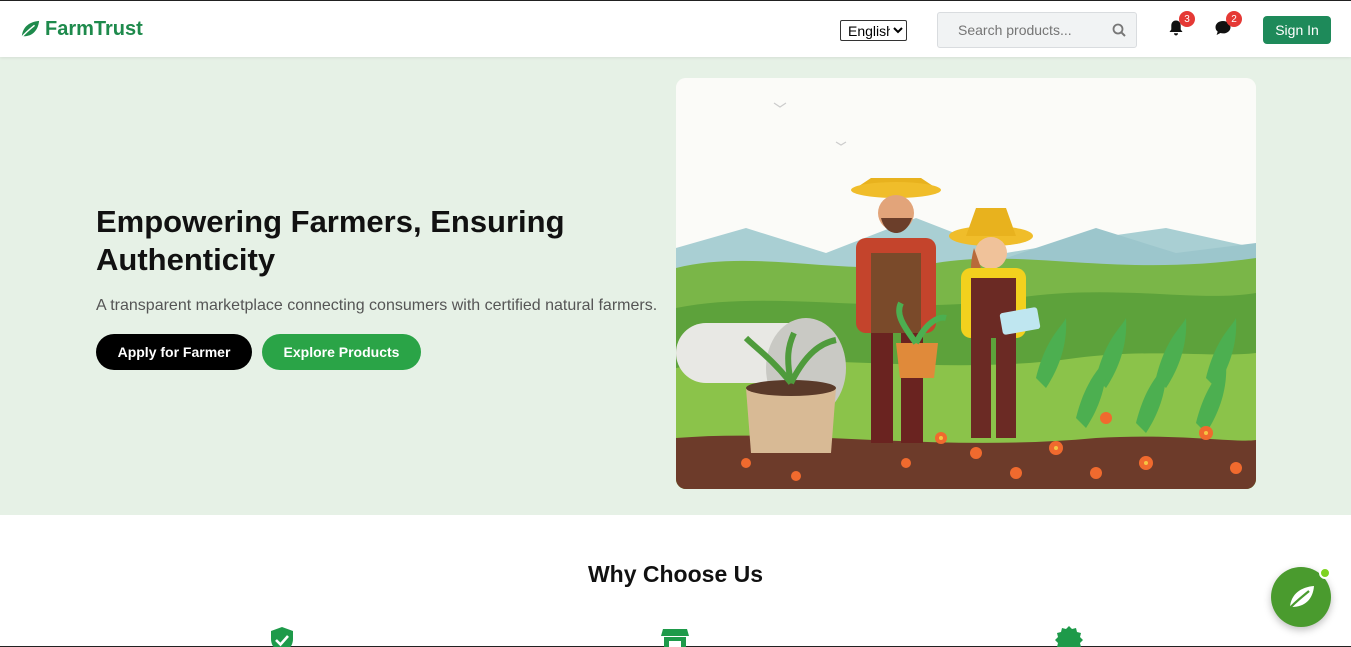  I want to click on explore-products-button: Explore Products, so click(341, 352).